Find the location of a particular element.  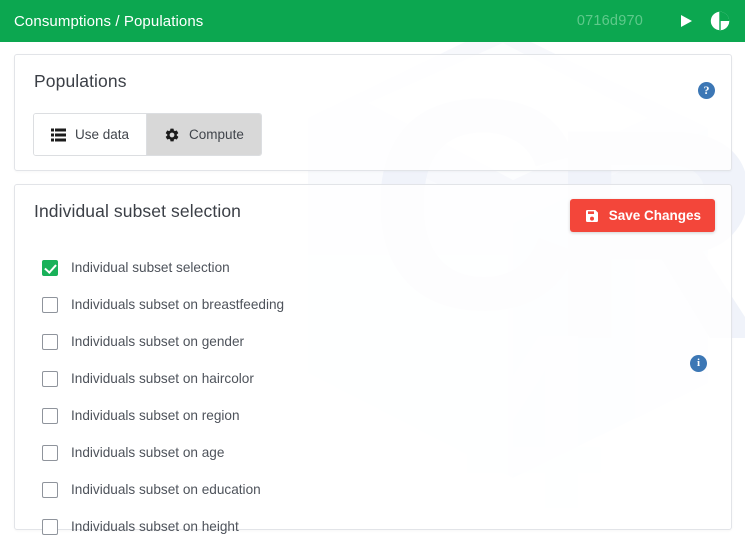

checkbox-label: Individuals subset on breastfeeding is located at coordinates (177, 304).